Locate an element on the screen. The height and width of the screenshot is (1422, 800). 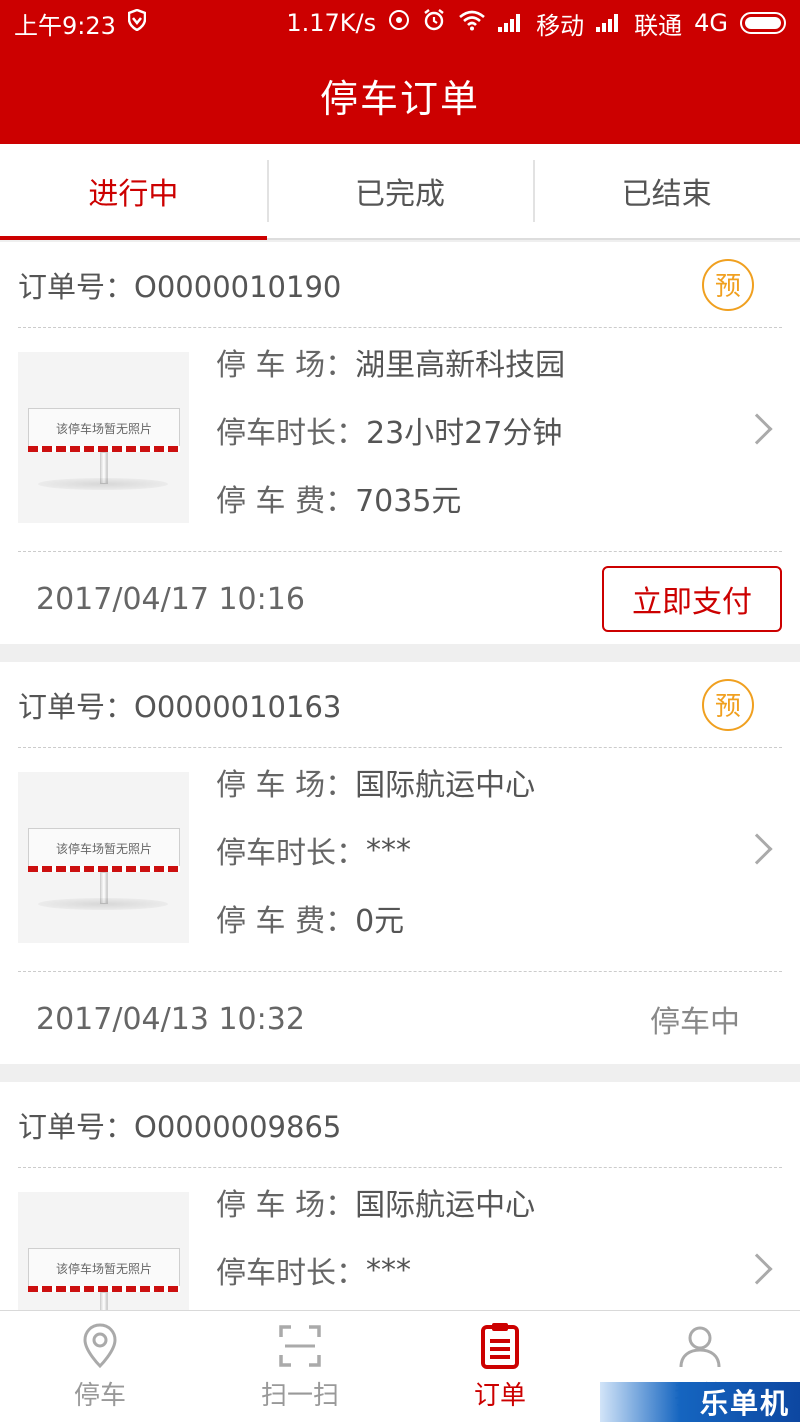
nav-parking: 停车 is located at coordinates (100, 1366).